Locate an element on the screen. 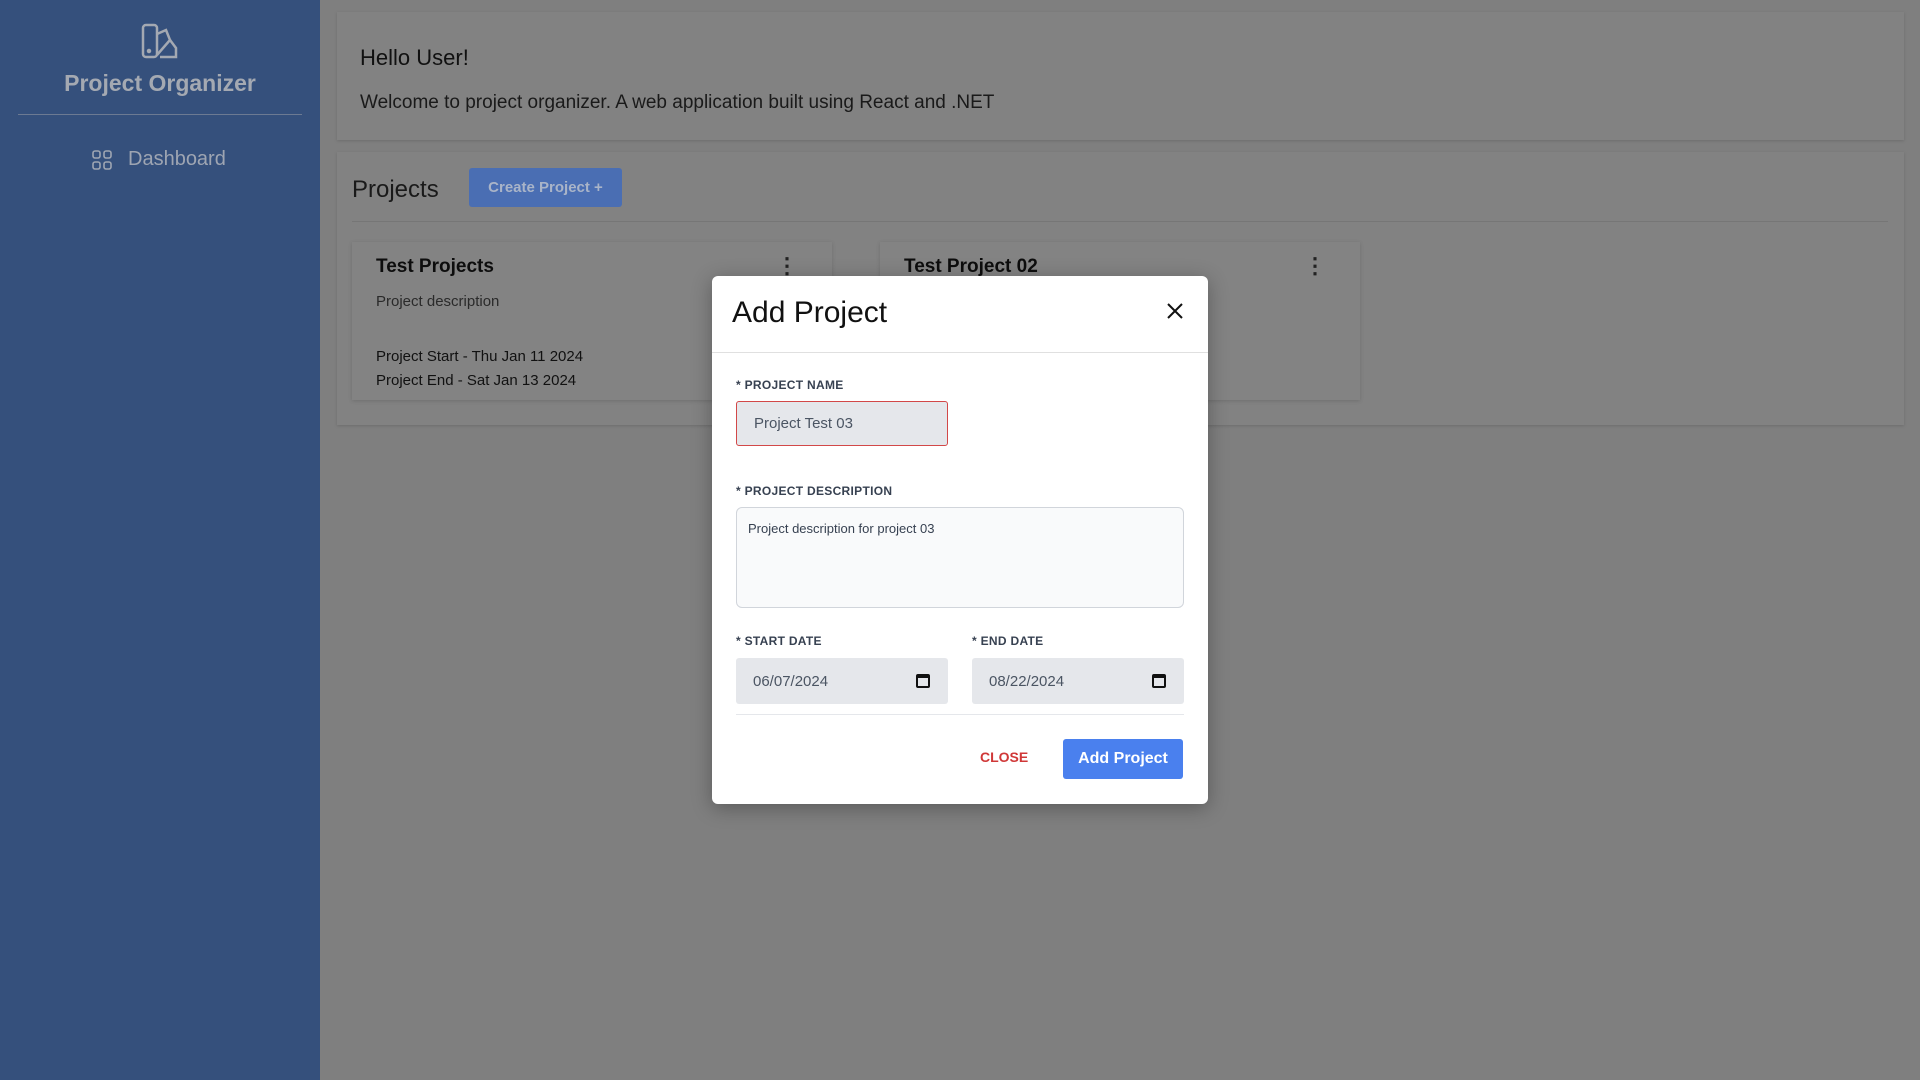 This screenshot has width=1920, height=1080. create-project-button: Create Project + is located at coordinates (545, 187).